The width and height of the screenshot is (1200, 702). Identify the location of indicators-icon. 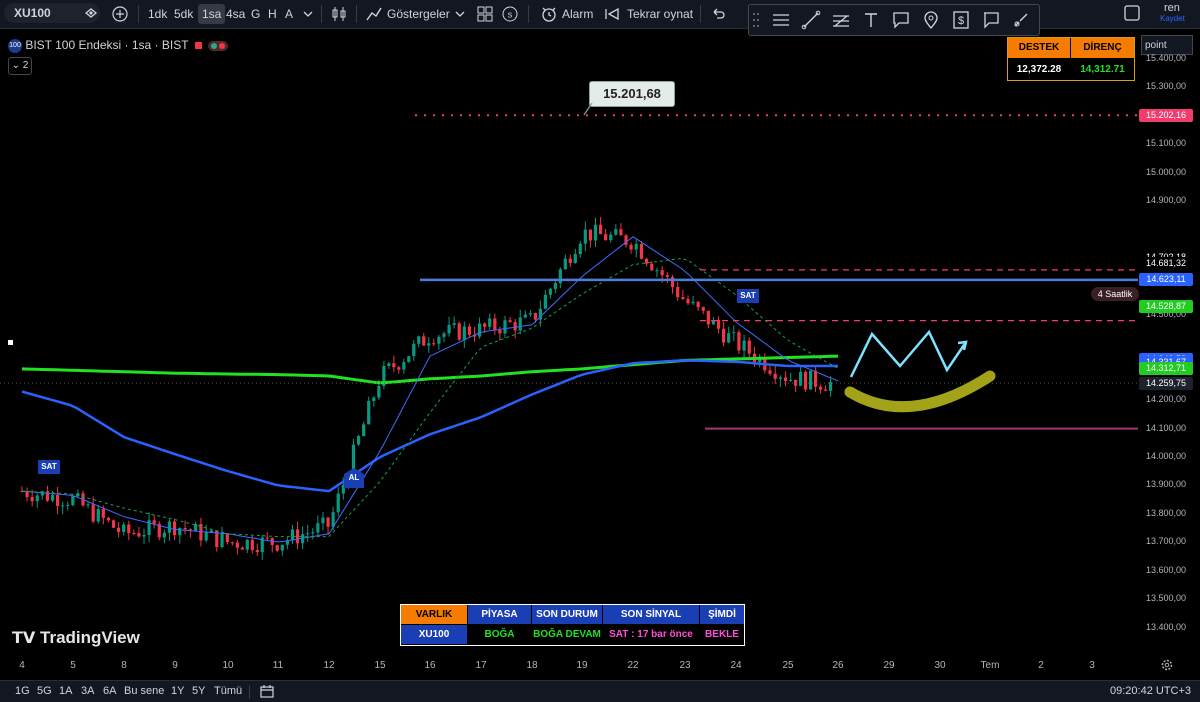
(374, 14).